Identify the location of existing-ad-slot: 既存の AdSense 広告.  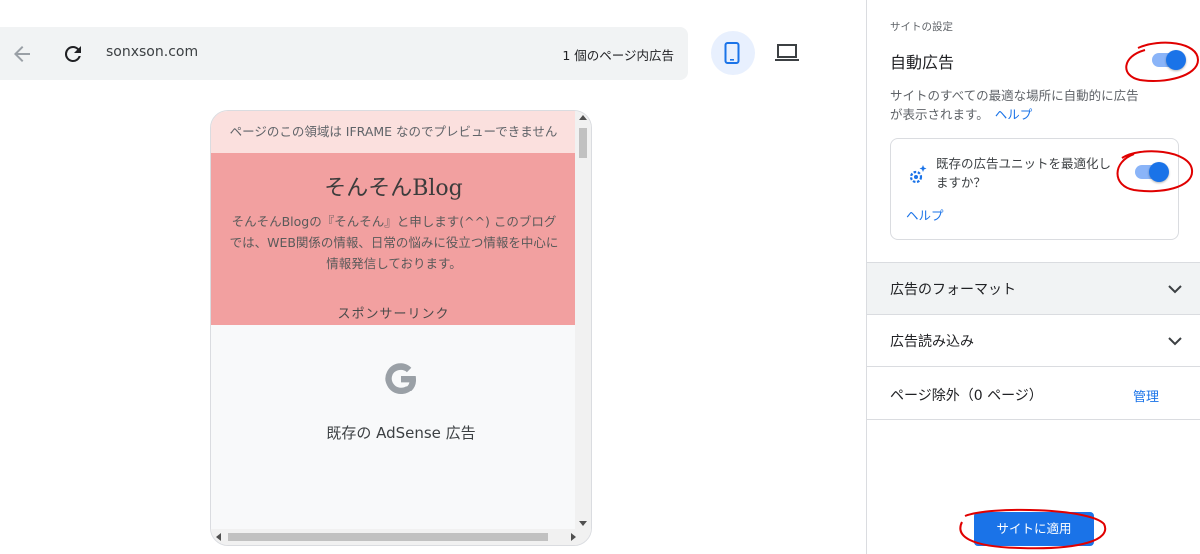
(393, 428).